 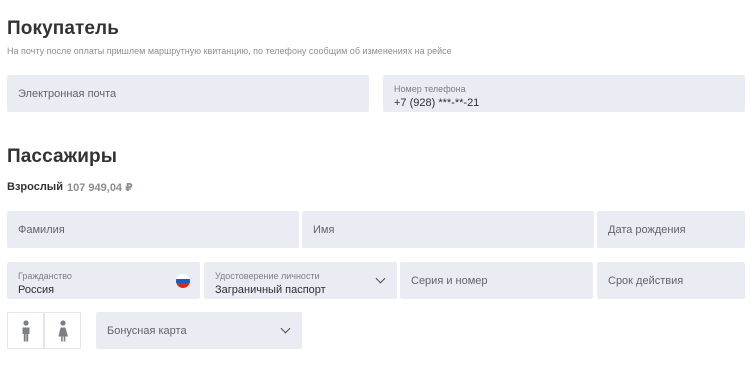 What do you see at coordinates (199, 330) in the screenshot?
I see `bonus-card-select: Бонусная карта` at bounding box center [199, 330].